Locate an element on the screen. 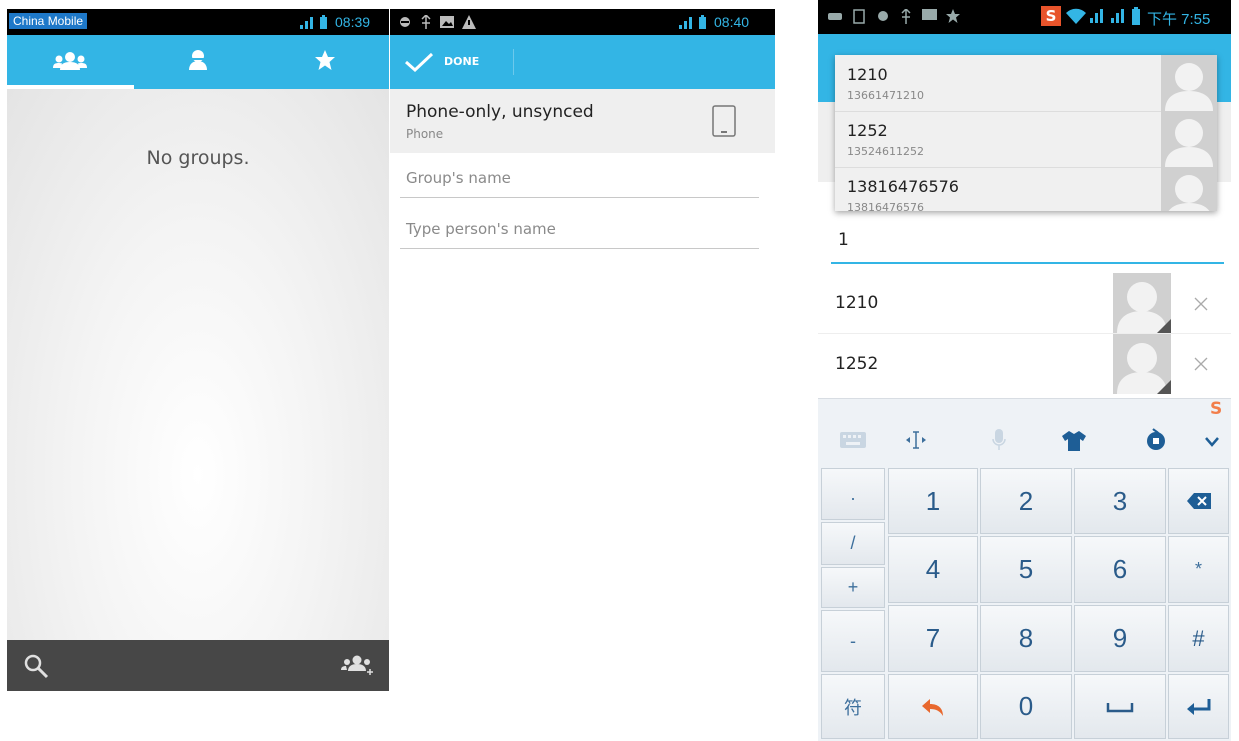 The image size is (1239, 741). key-1: 1 is located at coordinates (933, 501).